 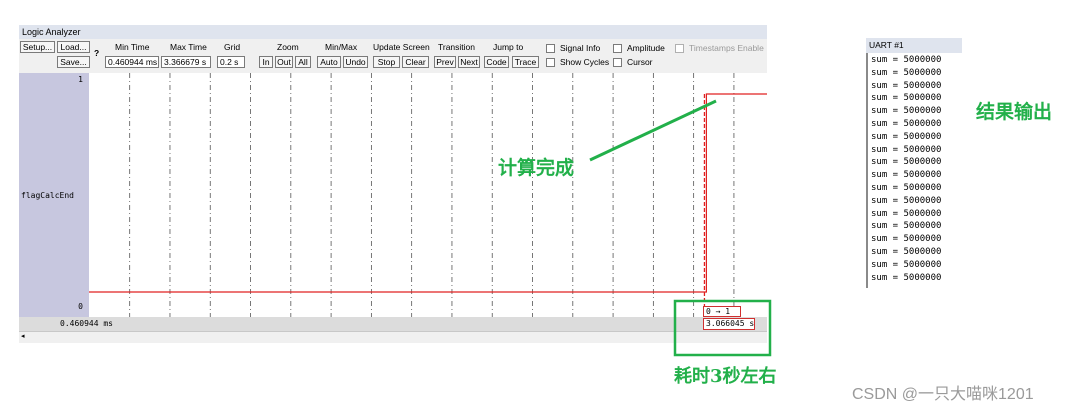 I want to click on time-taken-annotation: 耗时3秒左右, so click(x=725, y=376).